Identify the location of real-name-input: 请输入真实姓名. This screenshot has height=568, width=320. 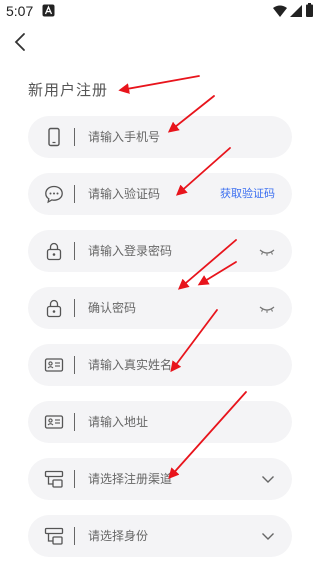
(130, 365).